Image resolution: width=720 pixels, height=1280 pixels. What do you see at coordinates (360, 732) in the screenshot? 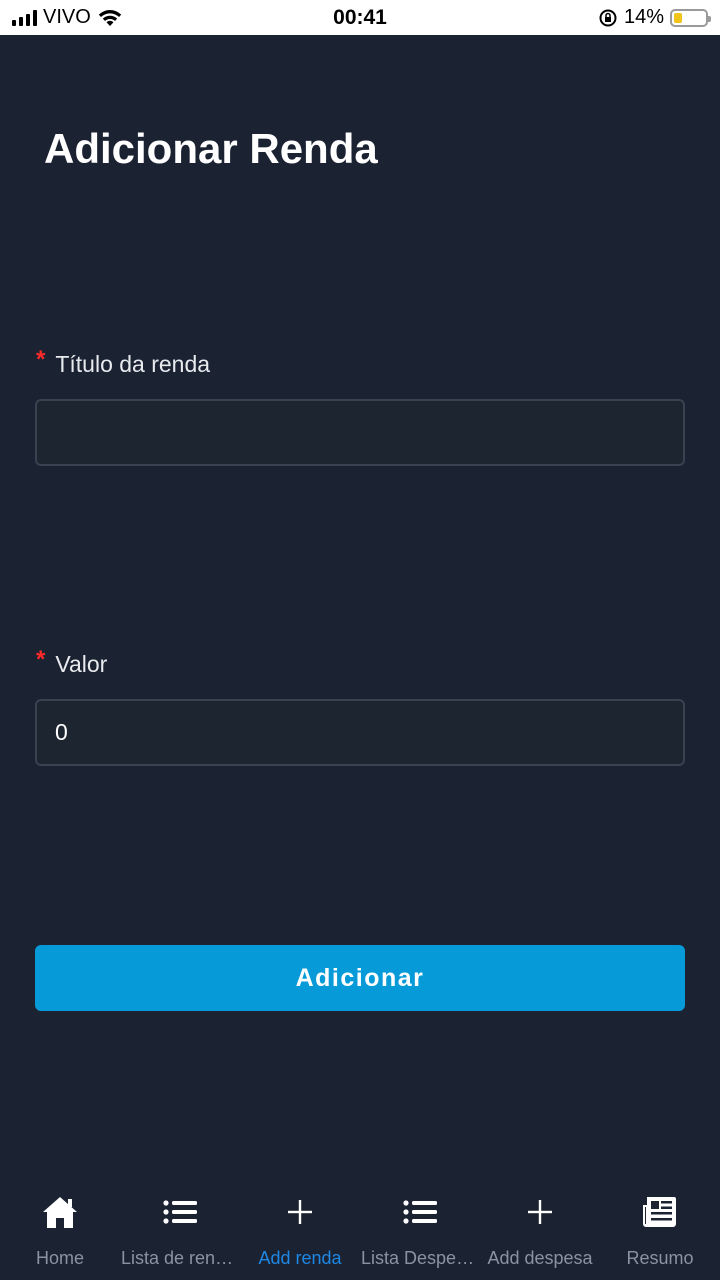
I see `income-value-input` at bounding box center [360, 732].